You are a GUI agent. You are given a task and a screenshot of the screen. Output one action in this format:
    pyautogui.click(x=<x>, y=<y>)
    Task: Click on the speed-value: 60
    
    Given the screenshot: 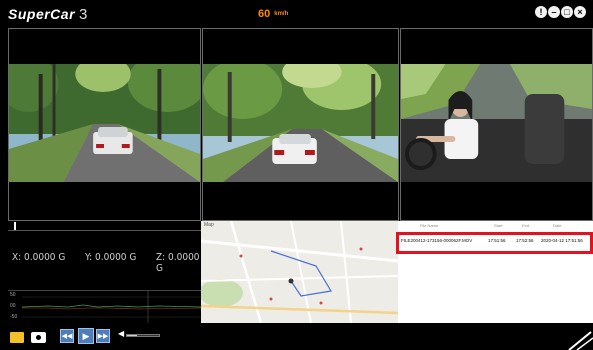 What is the action you would take?
    pyautogui.click(x=264, y=14)
    